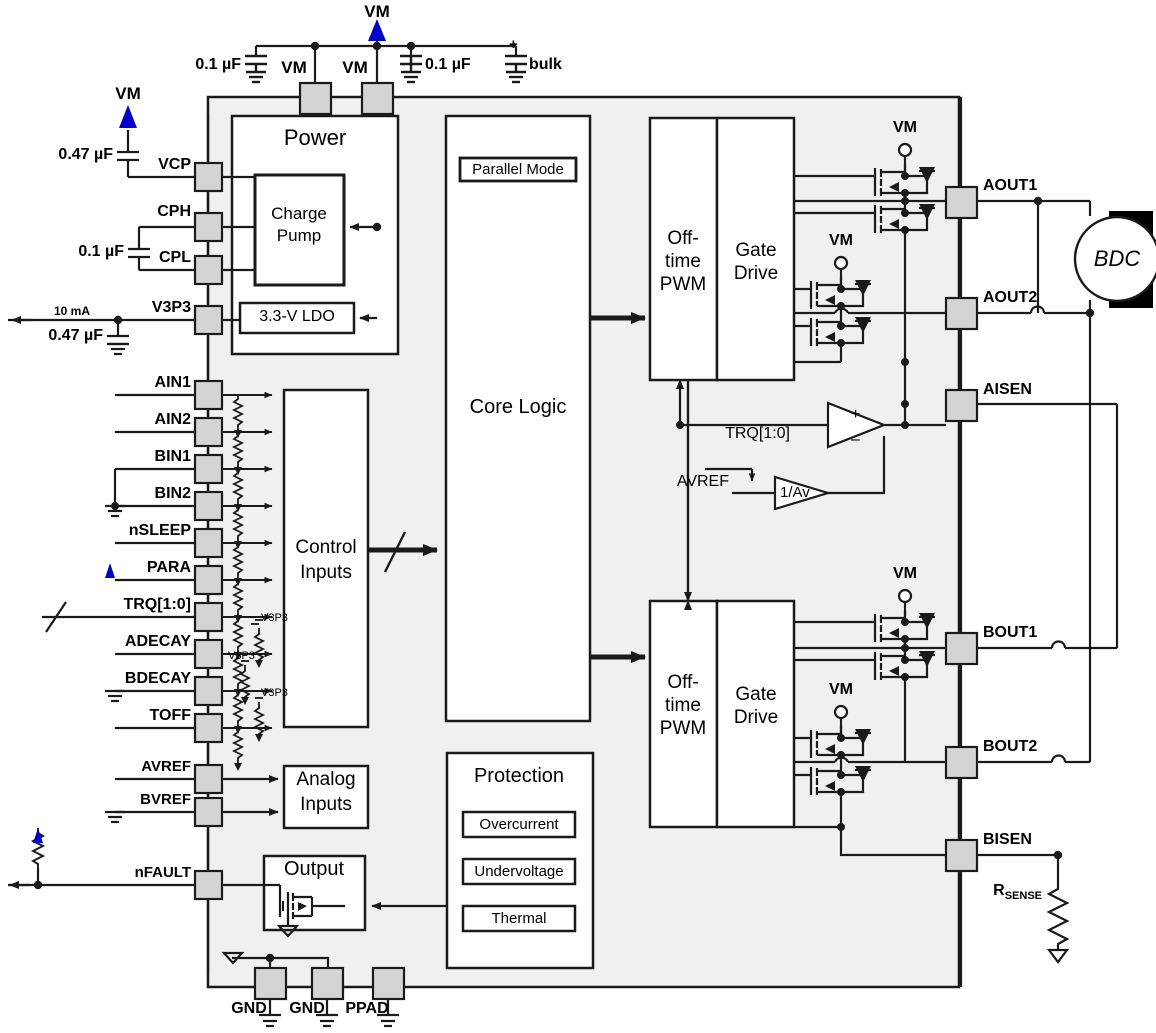  What do you see at coordinates (294, 67) in the screenshot?
I see `vm-label-pin1: VM` at bounding box center [294, 67].